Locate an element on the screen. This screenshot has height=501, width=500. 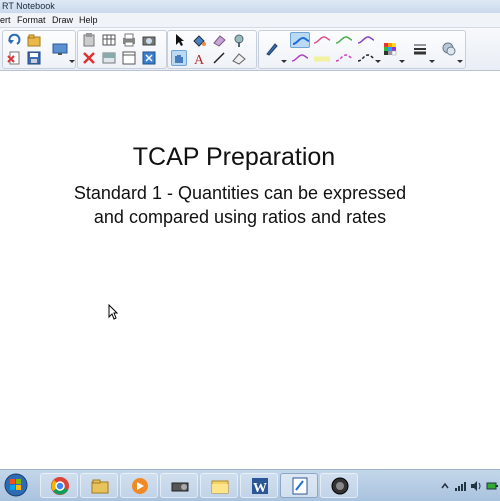
window-title-bar: RT Notebook is located at coordinates (250, 6).